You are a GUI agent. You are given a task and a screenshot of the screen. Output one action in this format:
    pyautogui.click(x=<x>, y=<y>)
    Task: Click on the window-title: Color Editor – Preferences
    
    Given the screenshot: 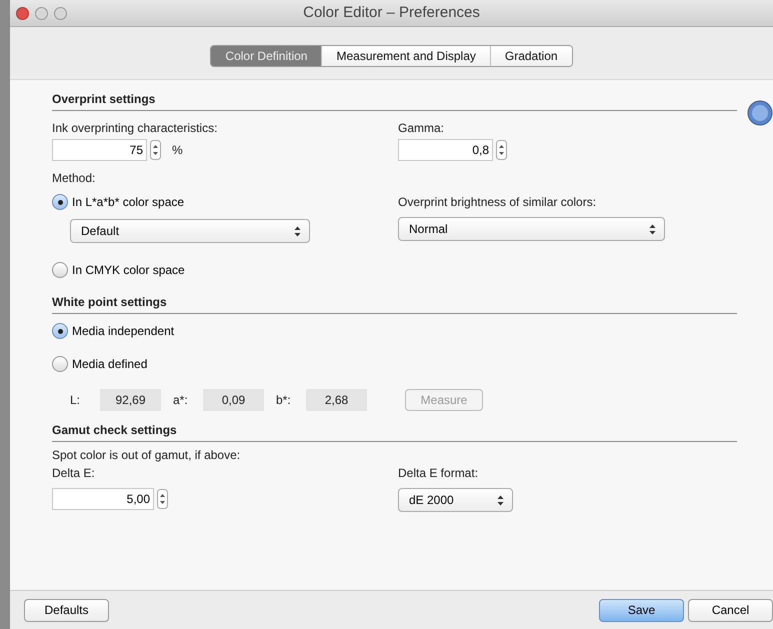 What is the action you would take?
    pyautogui.click(x=391, y=12)
    